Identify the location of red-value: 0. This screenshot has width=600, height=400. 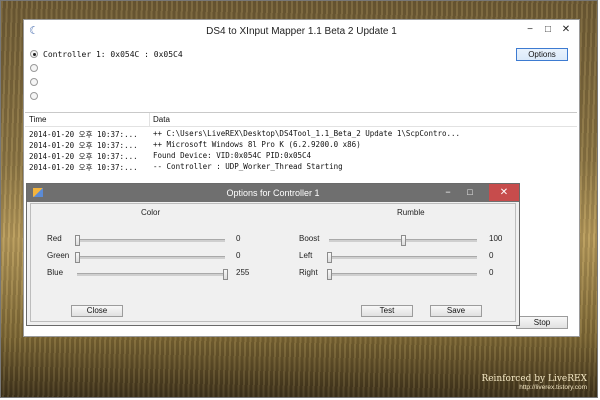
(238, 238).